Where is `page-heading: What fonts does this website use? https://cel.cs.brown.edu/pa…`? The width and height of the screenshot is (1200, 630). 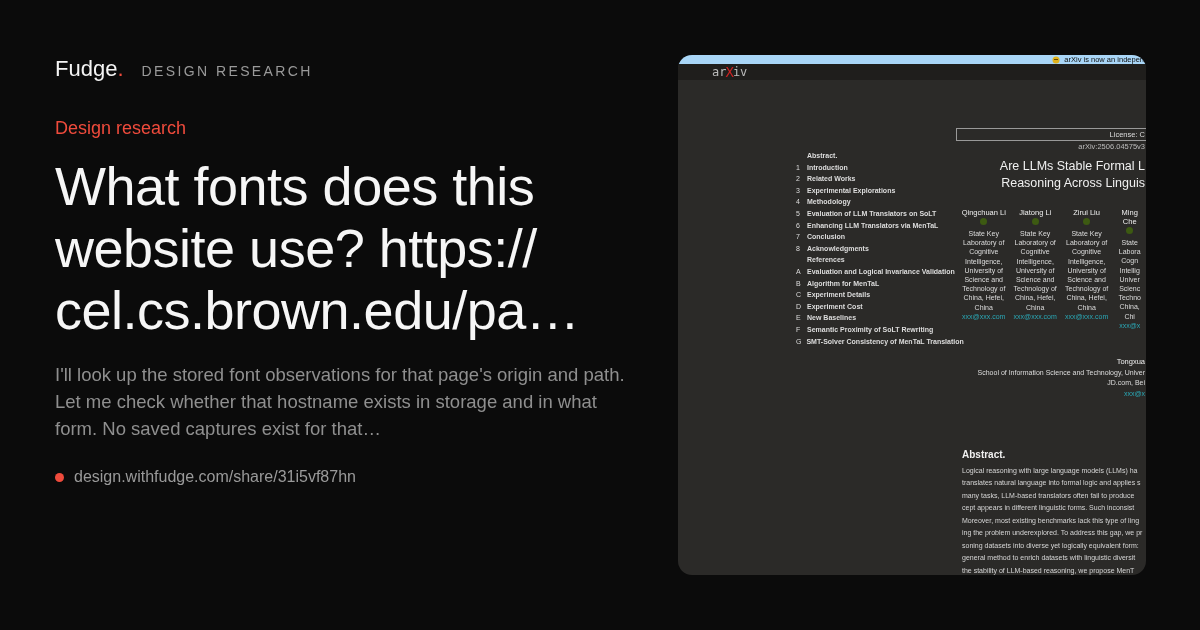 page-heading: What fonts does this website use? https://cel.cs.brown.edu/pa… is located at coordinates (318, 248).